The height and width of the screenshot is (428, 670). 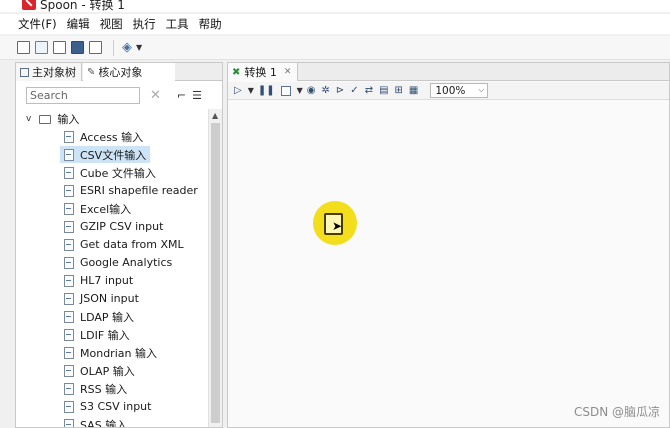 I want to click on folder-input: v 输入, so click(x=52, y=119).